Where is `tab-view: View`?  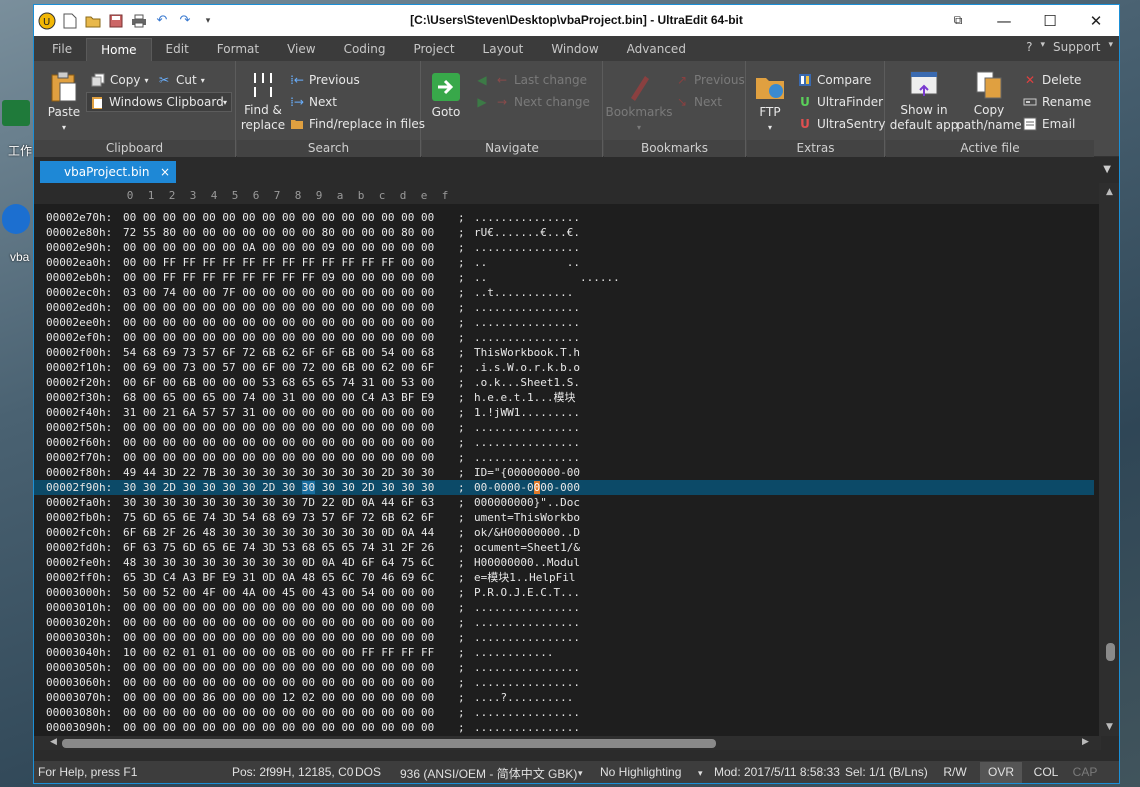
tab-view: View is located at coordinates (301, 49).